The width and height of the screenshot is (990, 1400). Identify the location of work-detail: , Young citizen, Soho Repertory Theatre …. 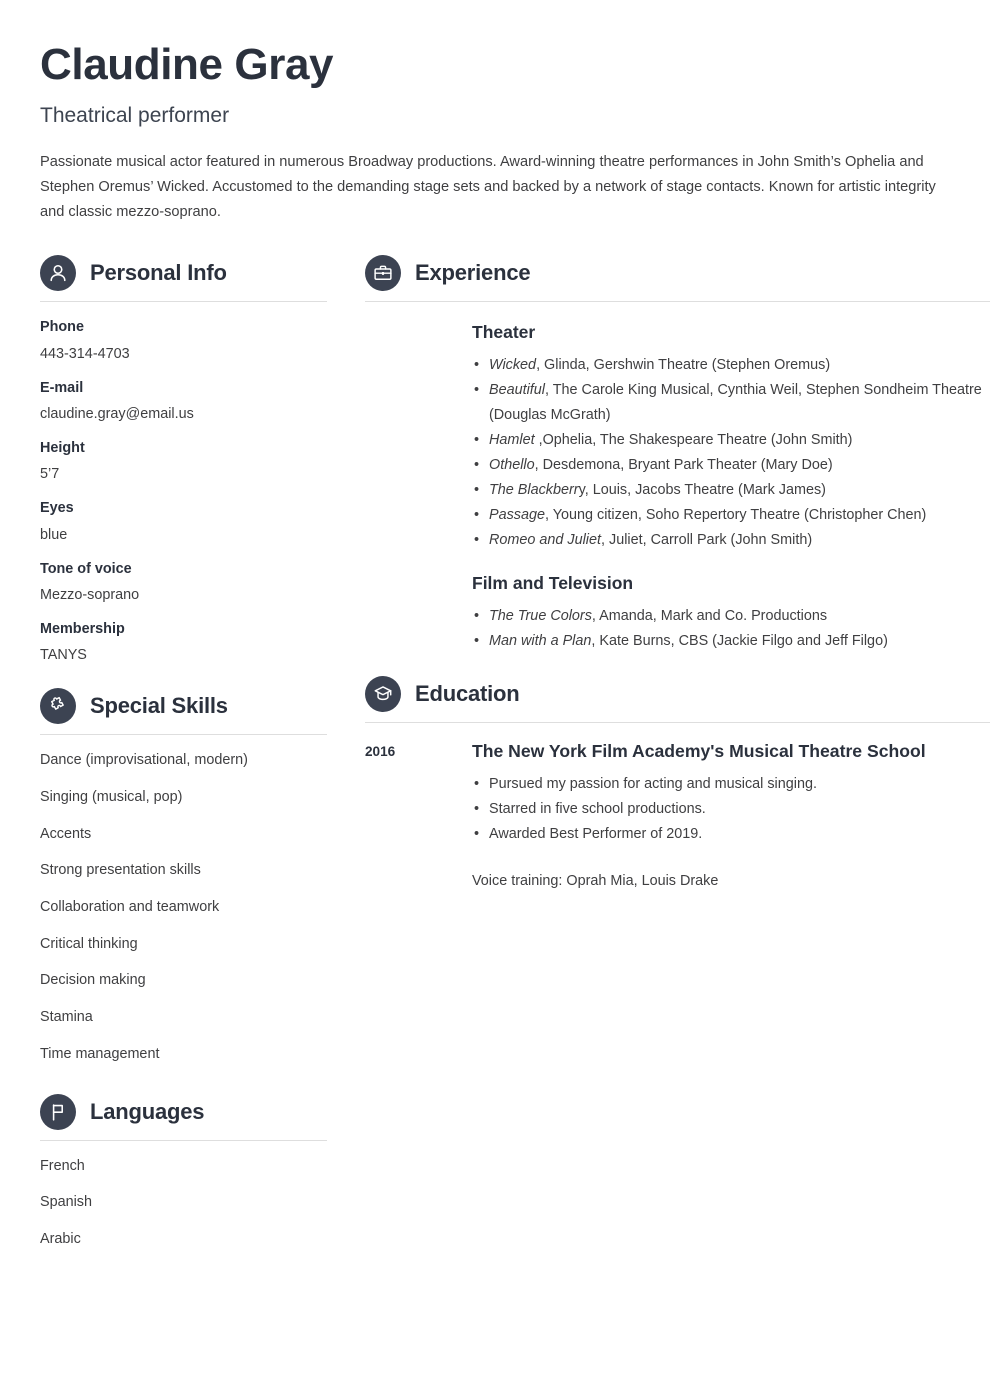
(736, 515).